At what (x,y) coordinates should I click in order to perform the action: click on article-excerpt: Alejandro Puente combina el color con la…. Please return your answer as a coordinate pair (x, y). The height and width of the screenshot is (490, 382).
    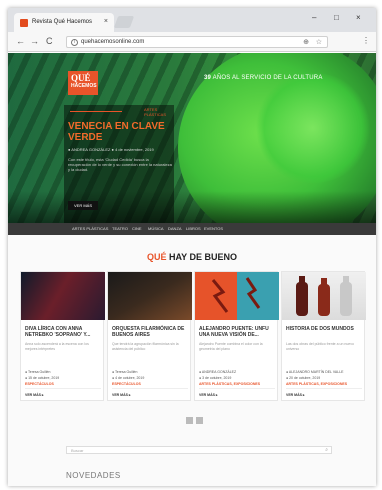
    Looking at the image, I should click on (231, 346).